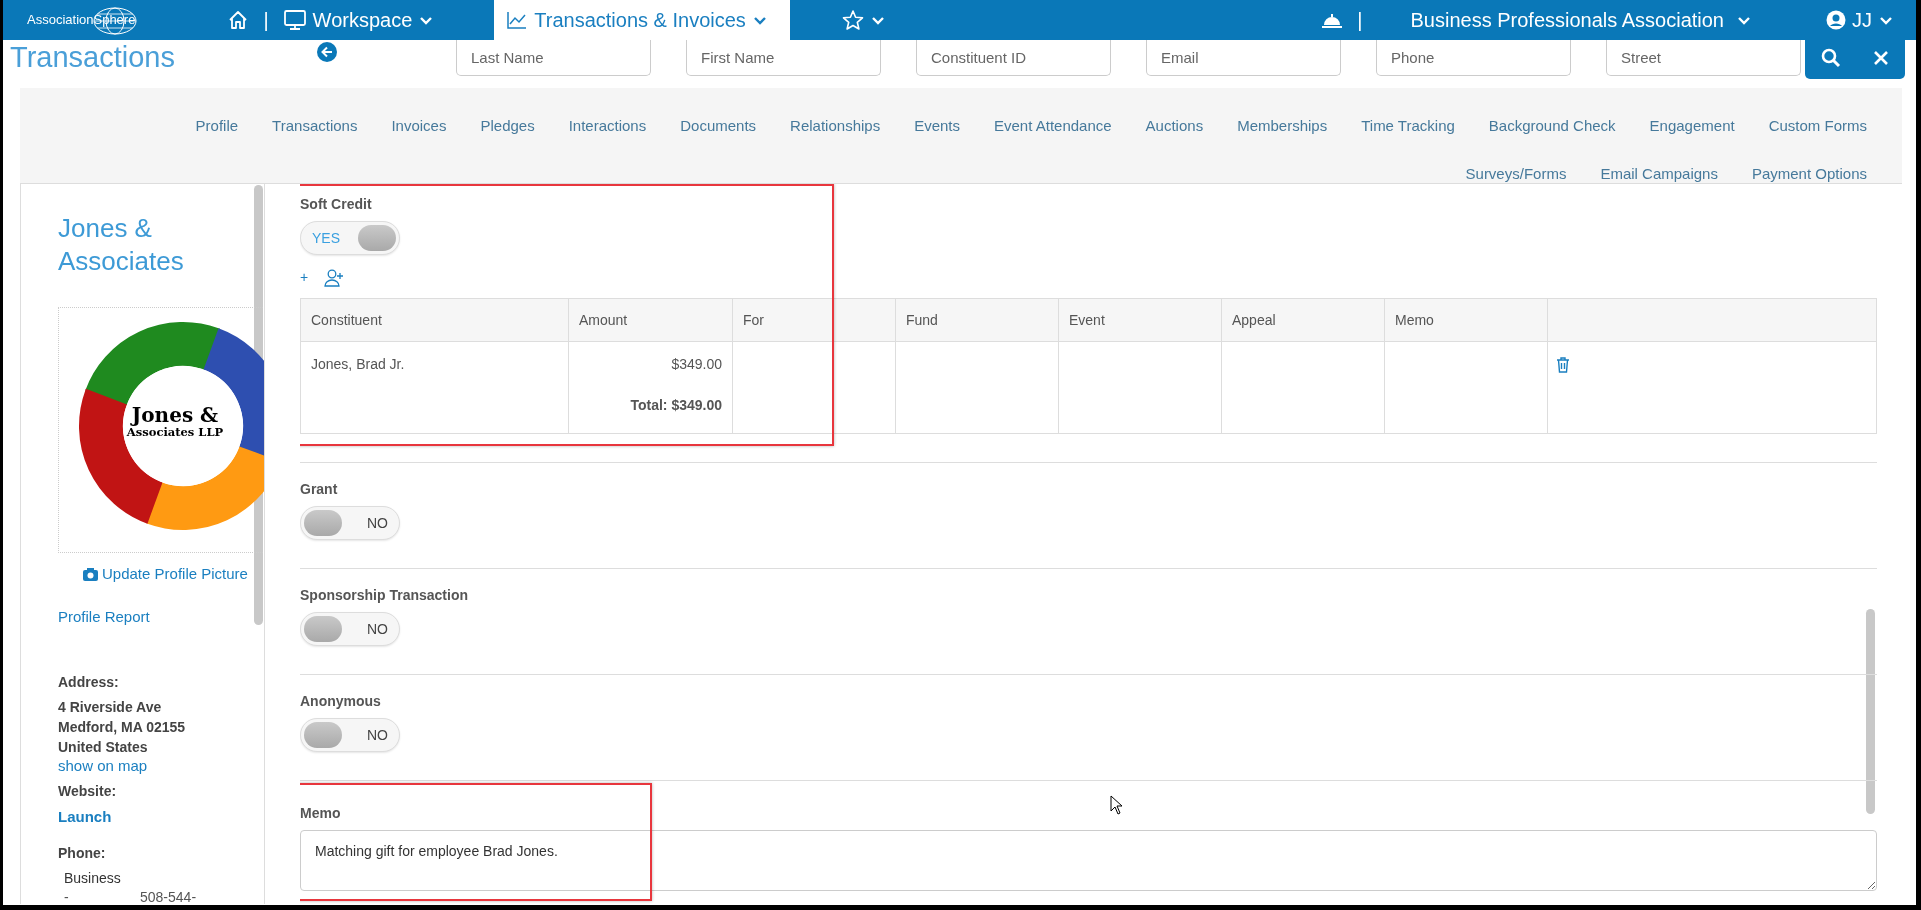 The image size is (1921, 910). Describe the element at coordinates (783, 58) in the screenshot. I see `search-field: First Name` at that location.